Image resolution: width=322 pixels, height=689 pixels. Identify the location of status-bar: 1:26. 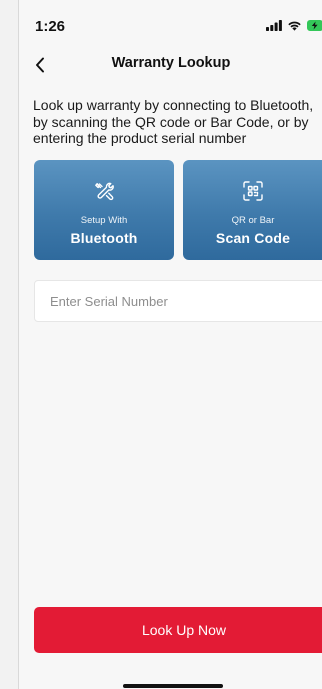
(170, 26).